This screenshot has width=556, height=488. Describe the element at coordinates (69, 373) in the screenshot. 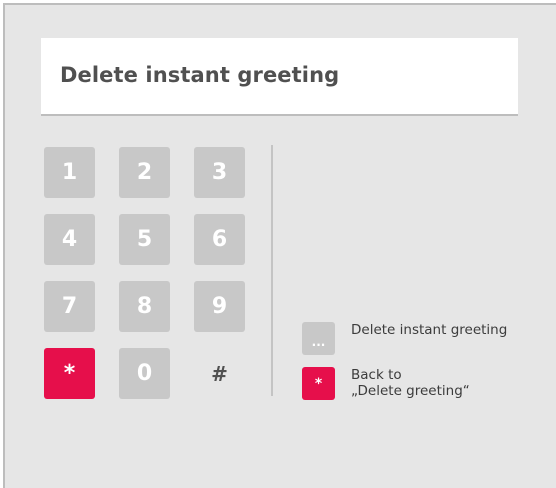

I see `key-star: *` at that location.